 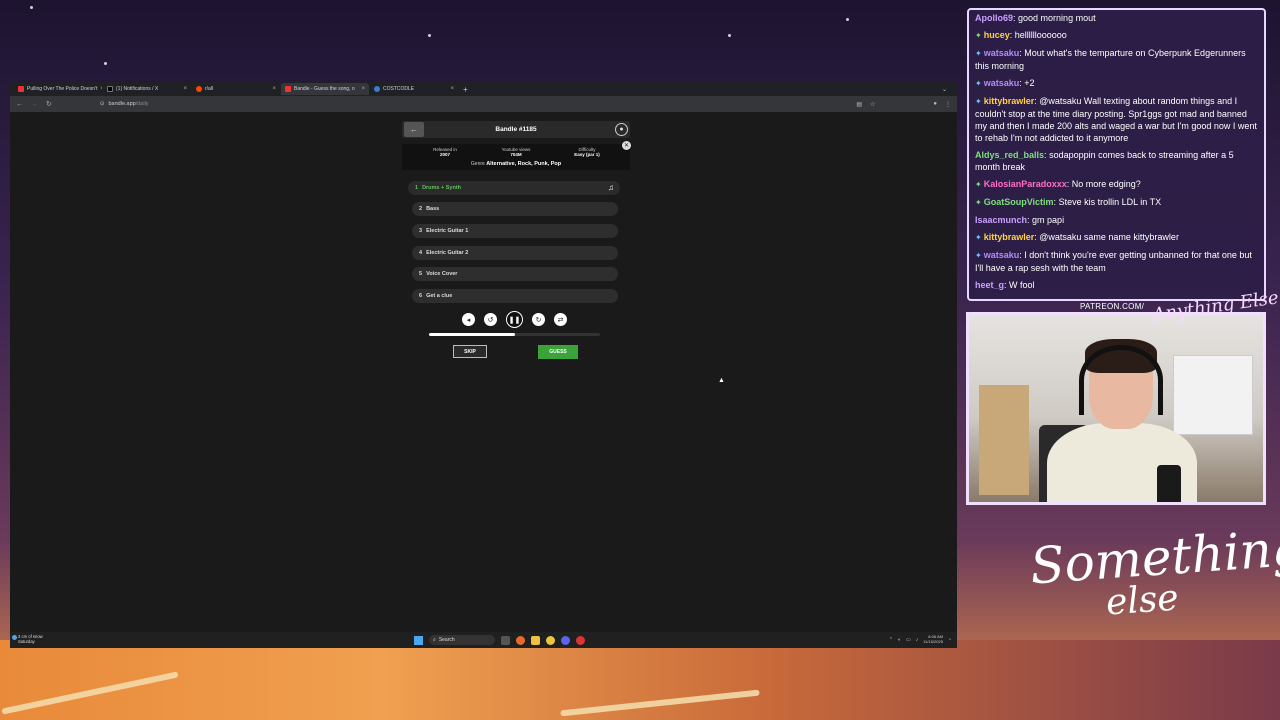 I want to click on views-info: Youtube views 704M, so click(x=516, y=152).